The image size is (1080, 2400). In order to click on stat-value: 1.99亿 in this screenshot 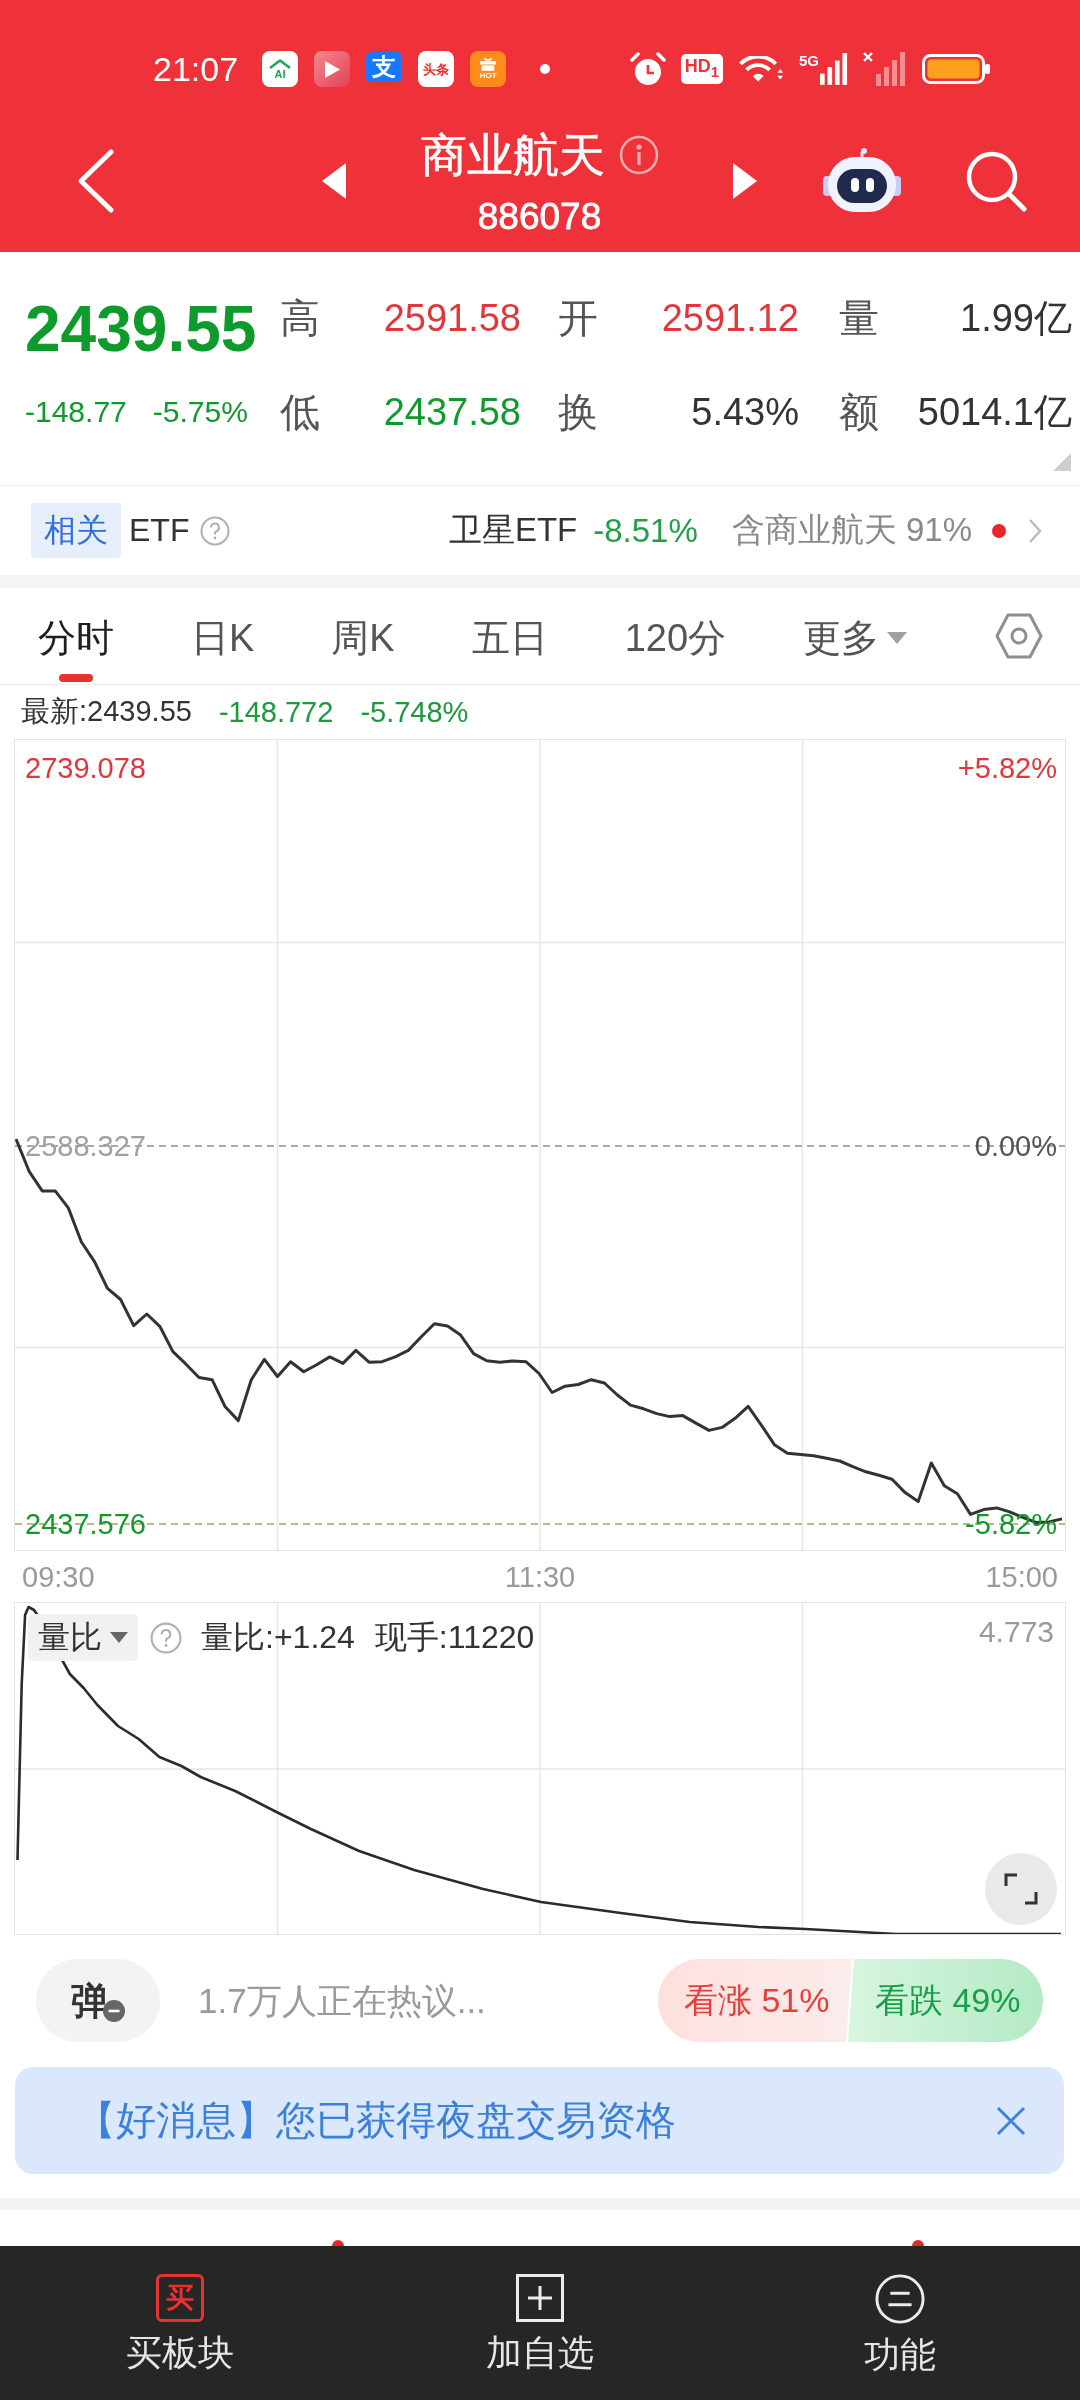, I will do `click(1016, 318)`.